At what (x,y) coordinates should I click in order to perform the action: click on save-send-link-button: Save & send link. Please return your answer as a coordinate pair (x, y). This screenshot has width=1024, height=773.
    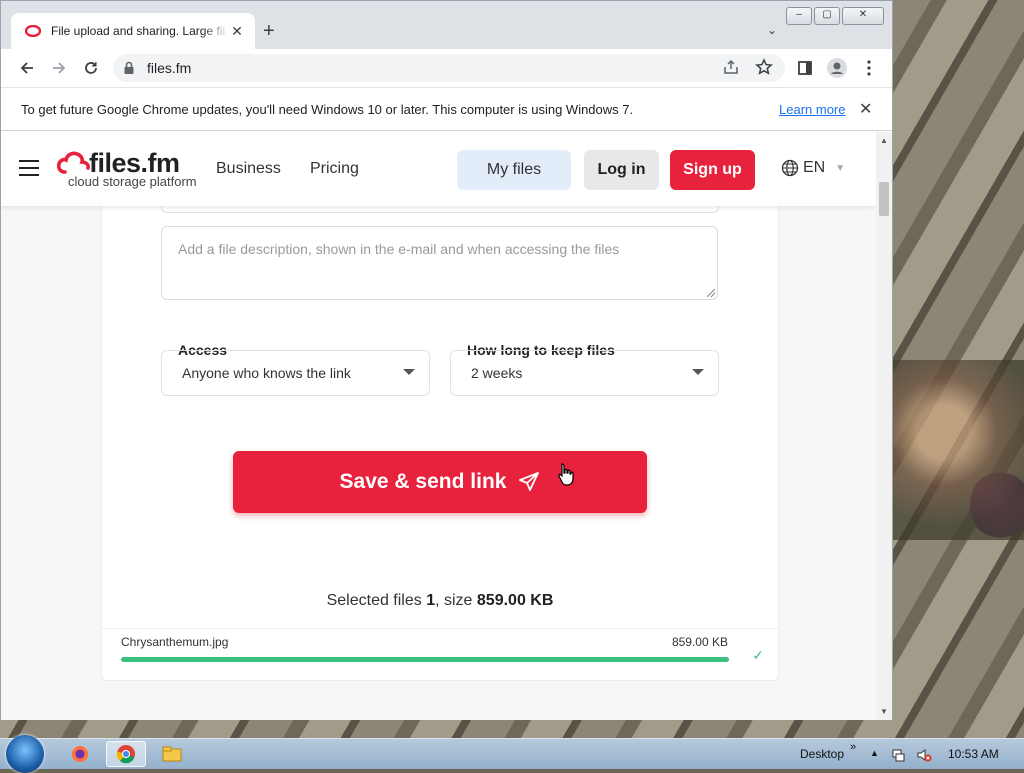
    Looking at the image, I should click on (440, 482).